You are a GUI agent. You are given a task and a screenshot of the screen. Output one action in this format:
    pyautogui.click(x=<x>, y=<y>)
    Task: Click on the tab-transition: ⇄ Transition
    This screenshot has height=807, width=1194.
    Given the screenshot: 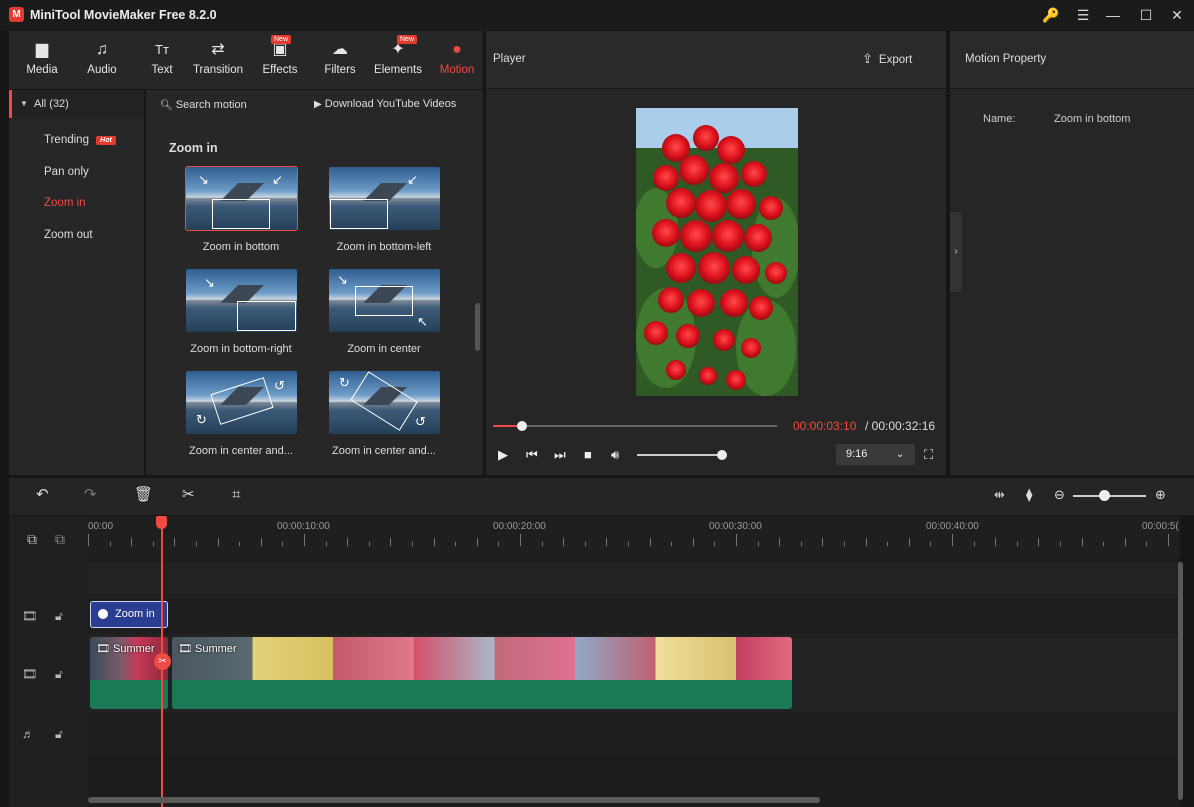 What is the action you would take?
    pyautogui.click(x=218, y=60)
    